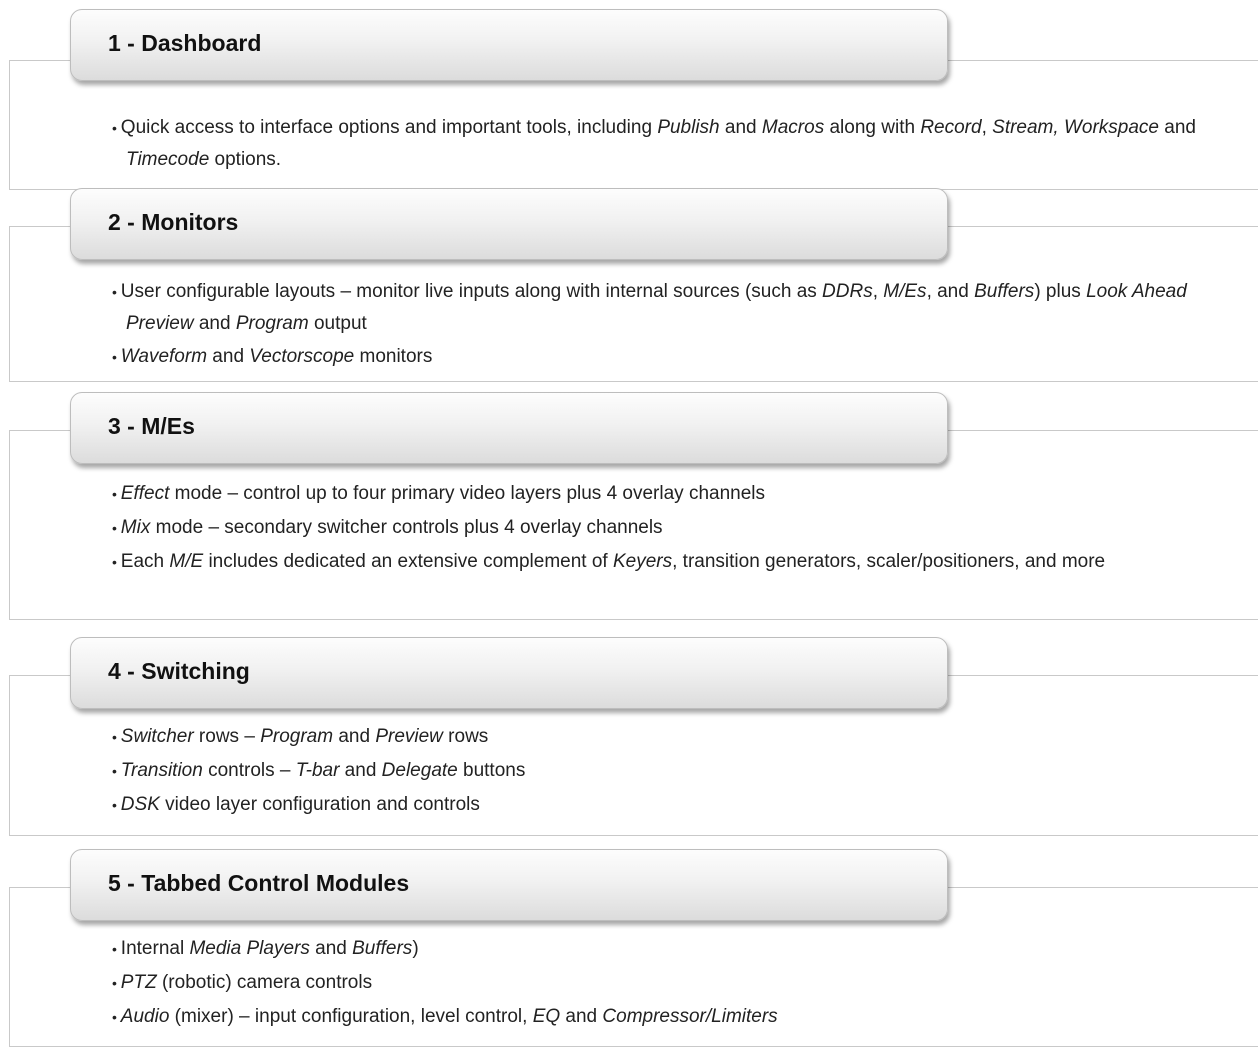  Describe the element at coordinates (509, 45) in the screenshot. I see `section-header: 1 - Dashboard` at that location.